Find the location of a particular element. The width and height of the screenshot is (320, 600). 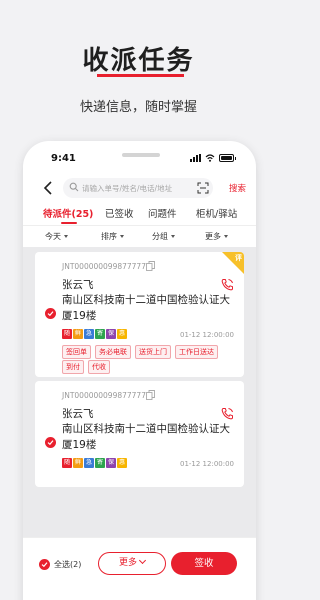

filter-label: 分组 is located at coordinates (160, 236).